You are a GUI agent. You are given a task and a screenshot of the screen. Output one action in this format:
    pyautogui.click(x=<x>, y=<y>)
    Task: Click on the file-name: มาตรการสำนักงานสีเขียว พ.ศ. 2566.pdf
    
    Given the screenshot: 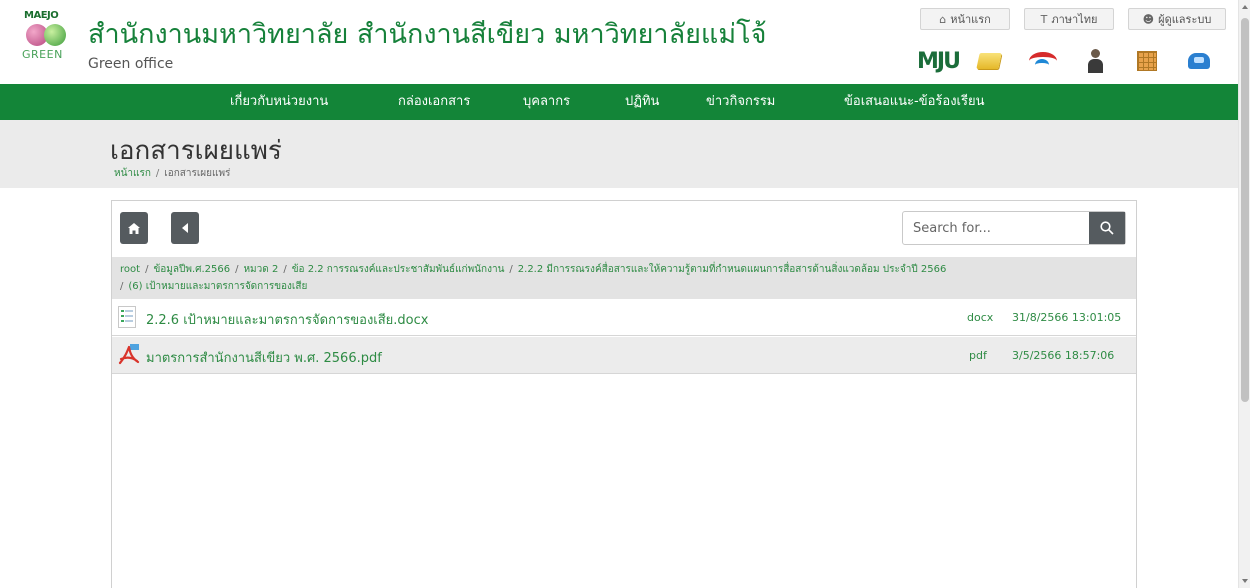 What is the action you would take?
    pyautogui.click(x=264, y=357)
    